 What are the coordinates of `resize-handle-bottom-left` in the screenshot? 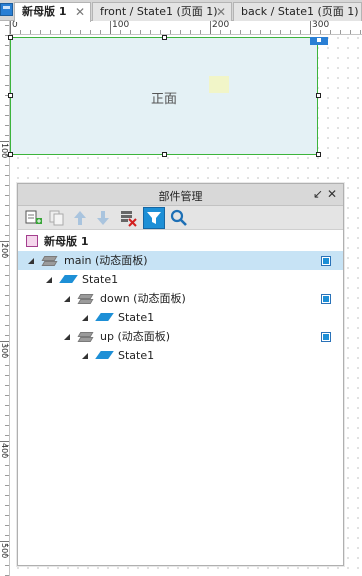 It's located at (10, 154).